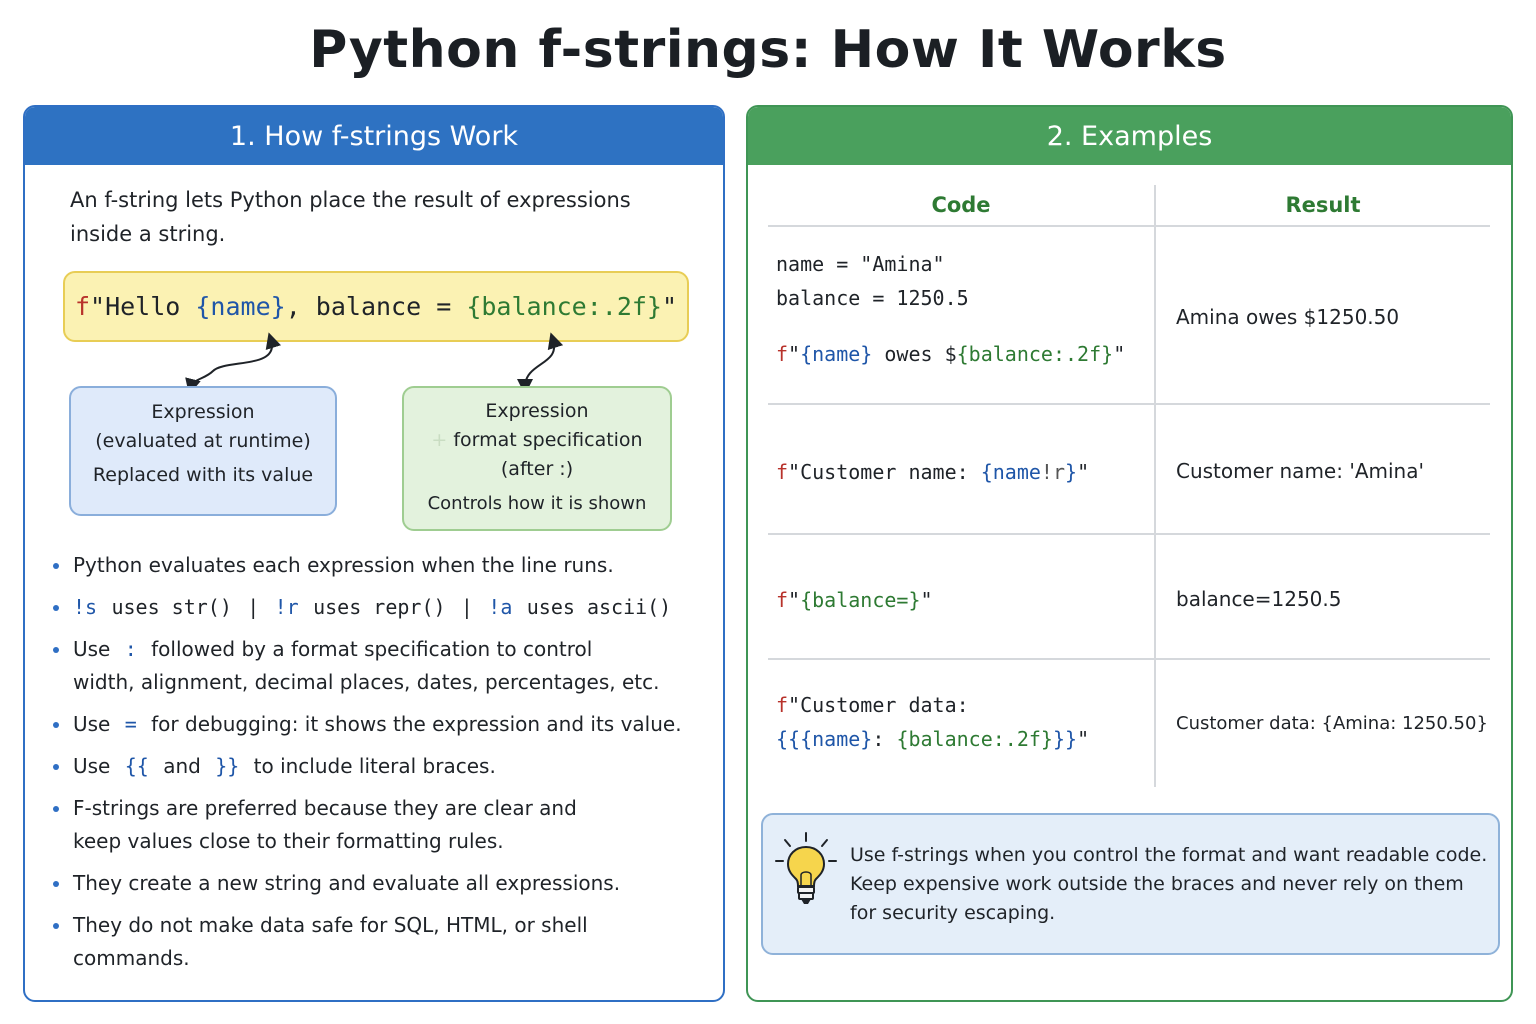  Describe the element at coordinates (768, 50) in the screenshot. I see `page-title: Python f-strings: How It Works` at that location.